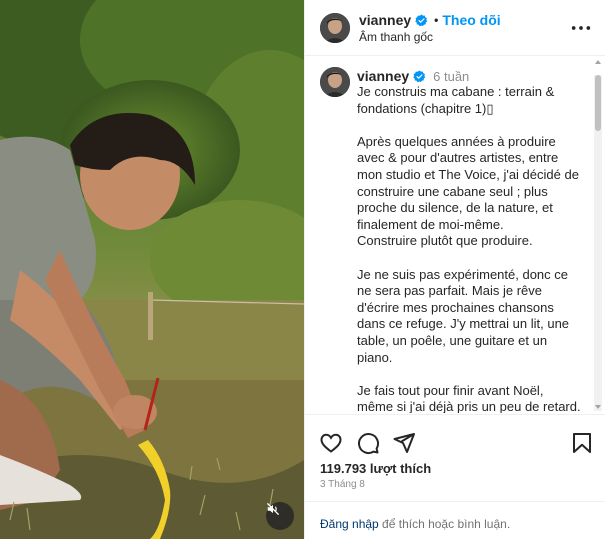 The width and height of the screenshot is (605, 539). I want to click on caption-scrollbar-thumb, so click(598, 103).